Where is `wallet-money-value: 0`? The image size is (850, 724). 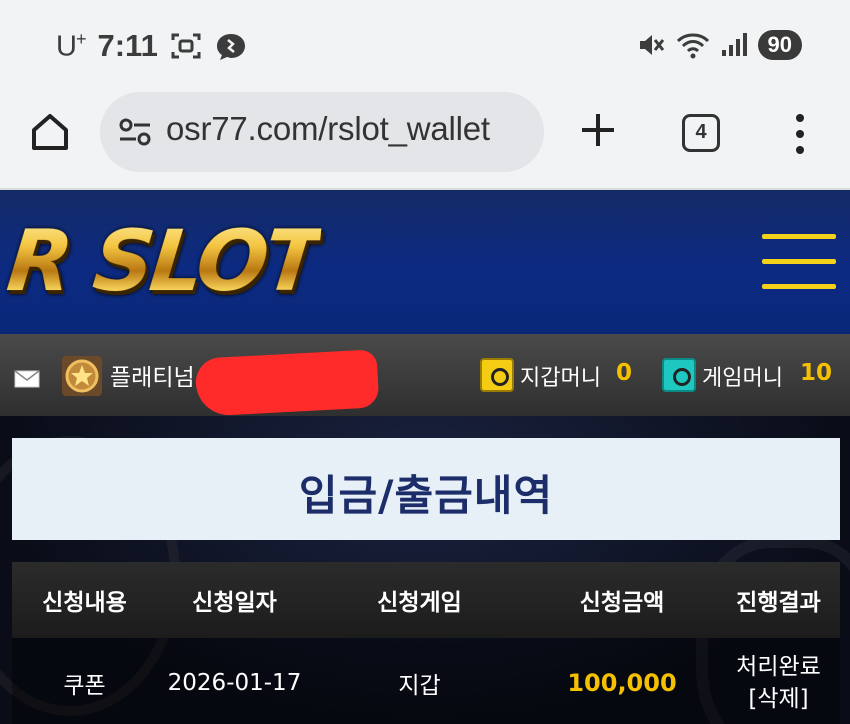
wallet-money-value: 0 is located at coordinates (624, 373).